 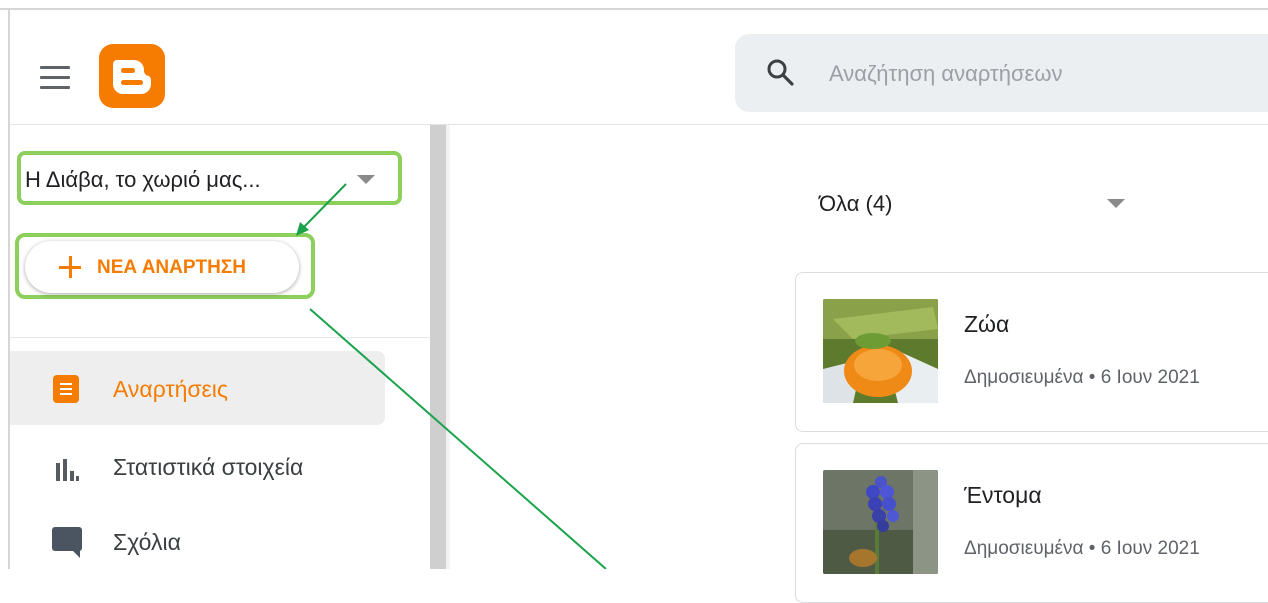 I want to click on hamburger-menu-icon, so click(x=56, y=78).